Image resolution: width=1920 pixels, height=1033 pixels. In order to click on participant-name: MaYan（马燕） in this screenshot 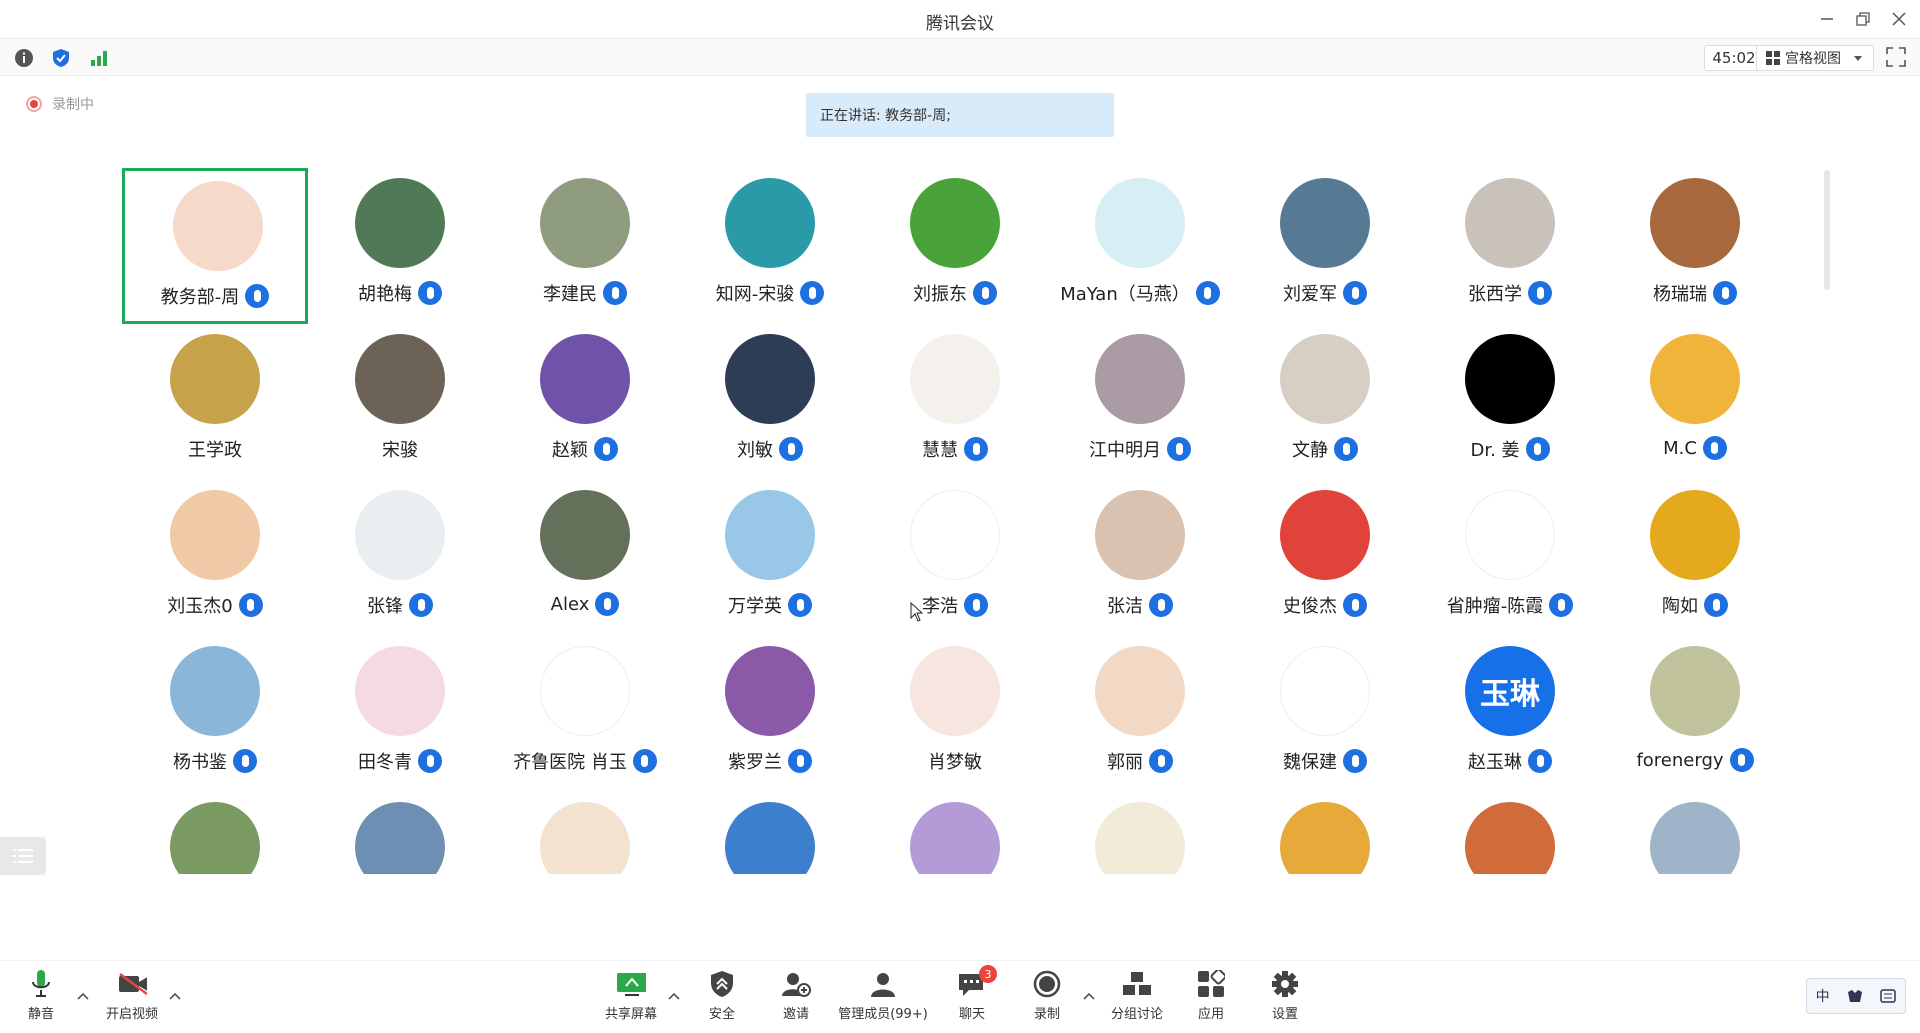, I will do `click(1125, 294)`.